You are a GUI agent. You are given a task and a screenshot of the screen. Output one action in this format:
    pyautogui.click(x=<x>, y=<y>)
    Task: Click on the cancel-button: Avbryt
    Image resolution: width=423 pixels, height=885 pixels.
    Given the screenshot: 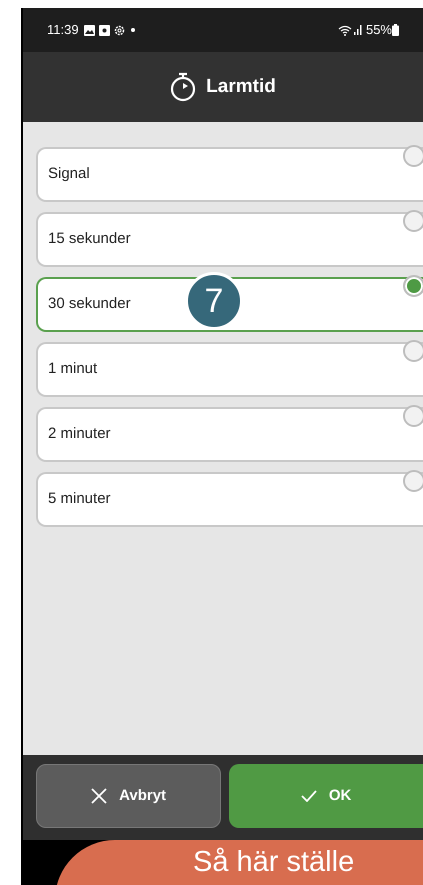 What is the action you would take?
    pyautogui.click(x=129, y=796)
    